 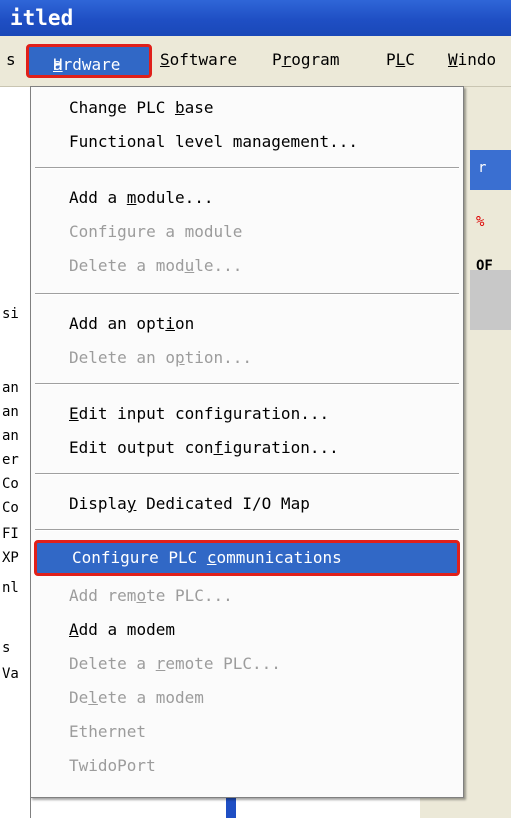 I want to click on workspace-fragment: r, so click(x=482, y=168).